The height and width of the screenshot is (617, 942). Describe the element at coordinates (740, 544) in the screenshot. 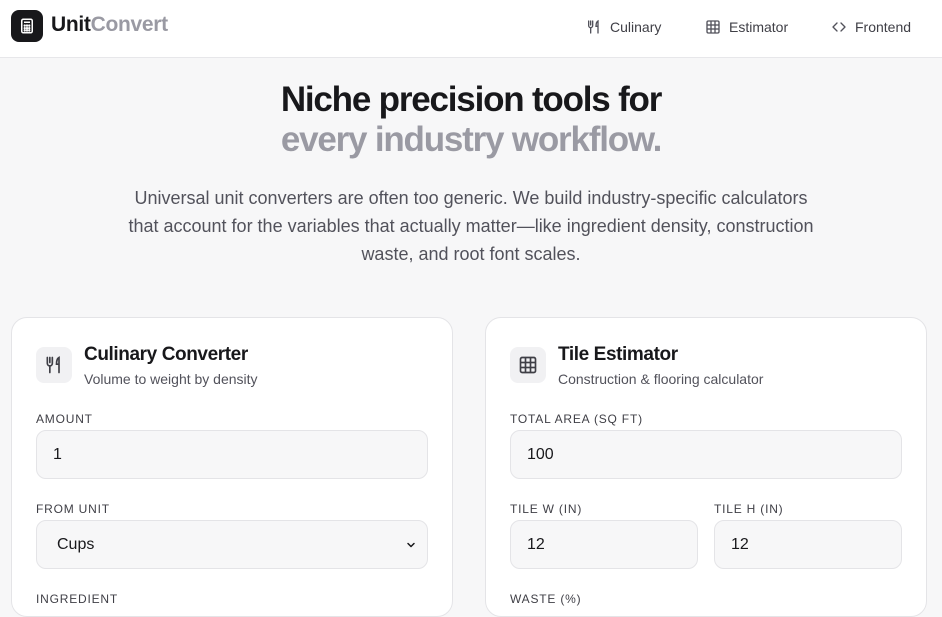

I see `tile-height-value: 12` at that location.